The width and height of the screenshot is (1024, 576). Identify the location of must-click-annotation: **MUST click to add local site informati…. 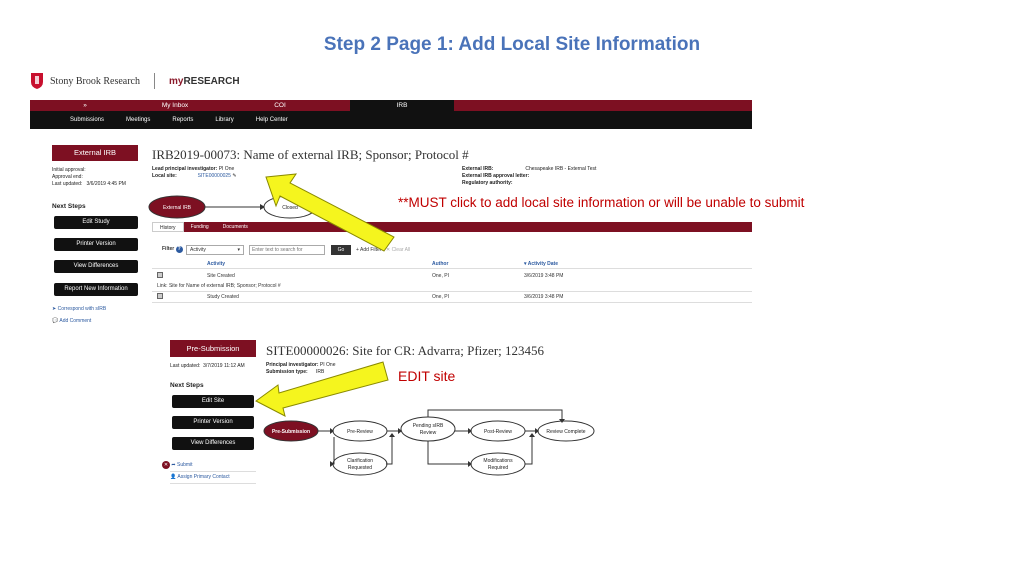
(601, 202).